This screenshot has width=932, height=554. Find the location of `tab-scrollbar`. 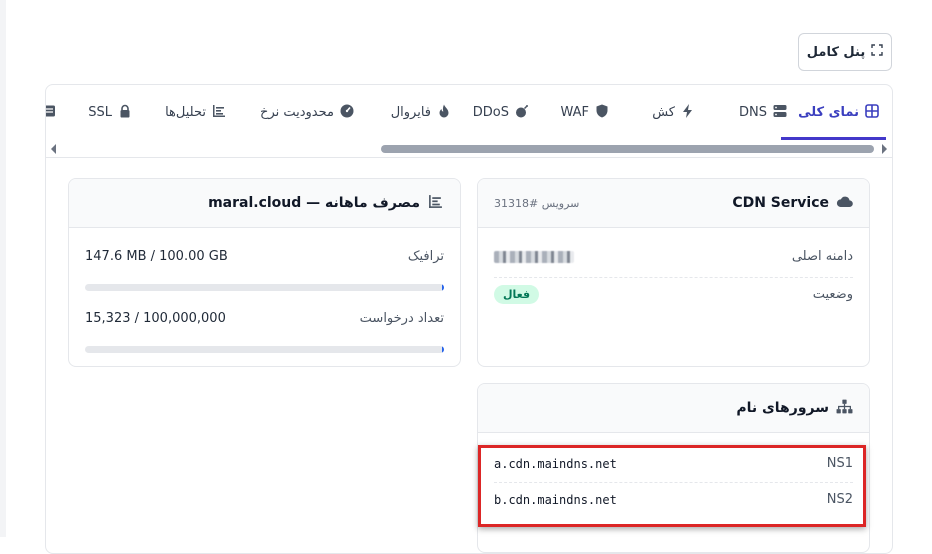

tab-scrollbar is located at coordinates (469, 149).